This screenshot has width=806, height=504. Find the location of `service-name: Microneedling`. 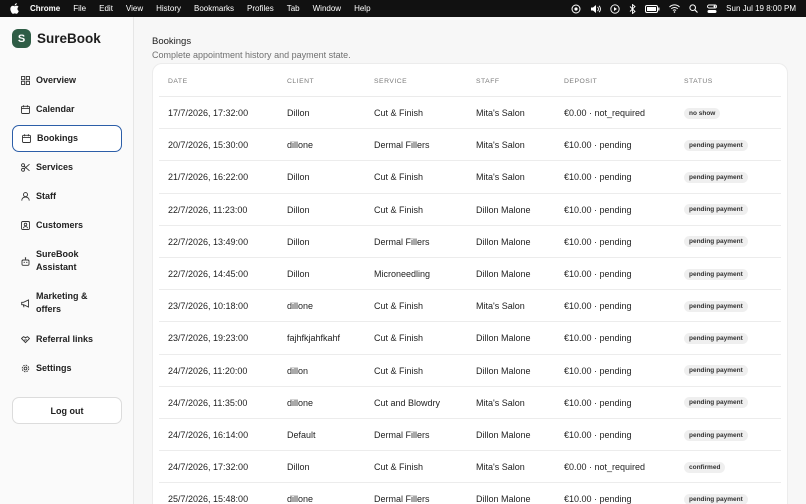

service-name: Microneedling is located at coordinates (402, 274).